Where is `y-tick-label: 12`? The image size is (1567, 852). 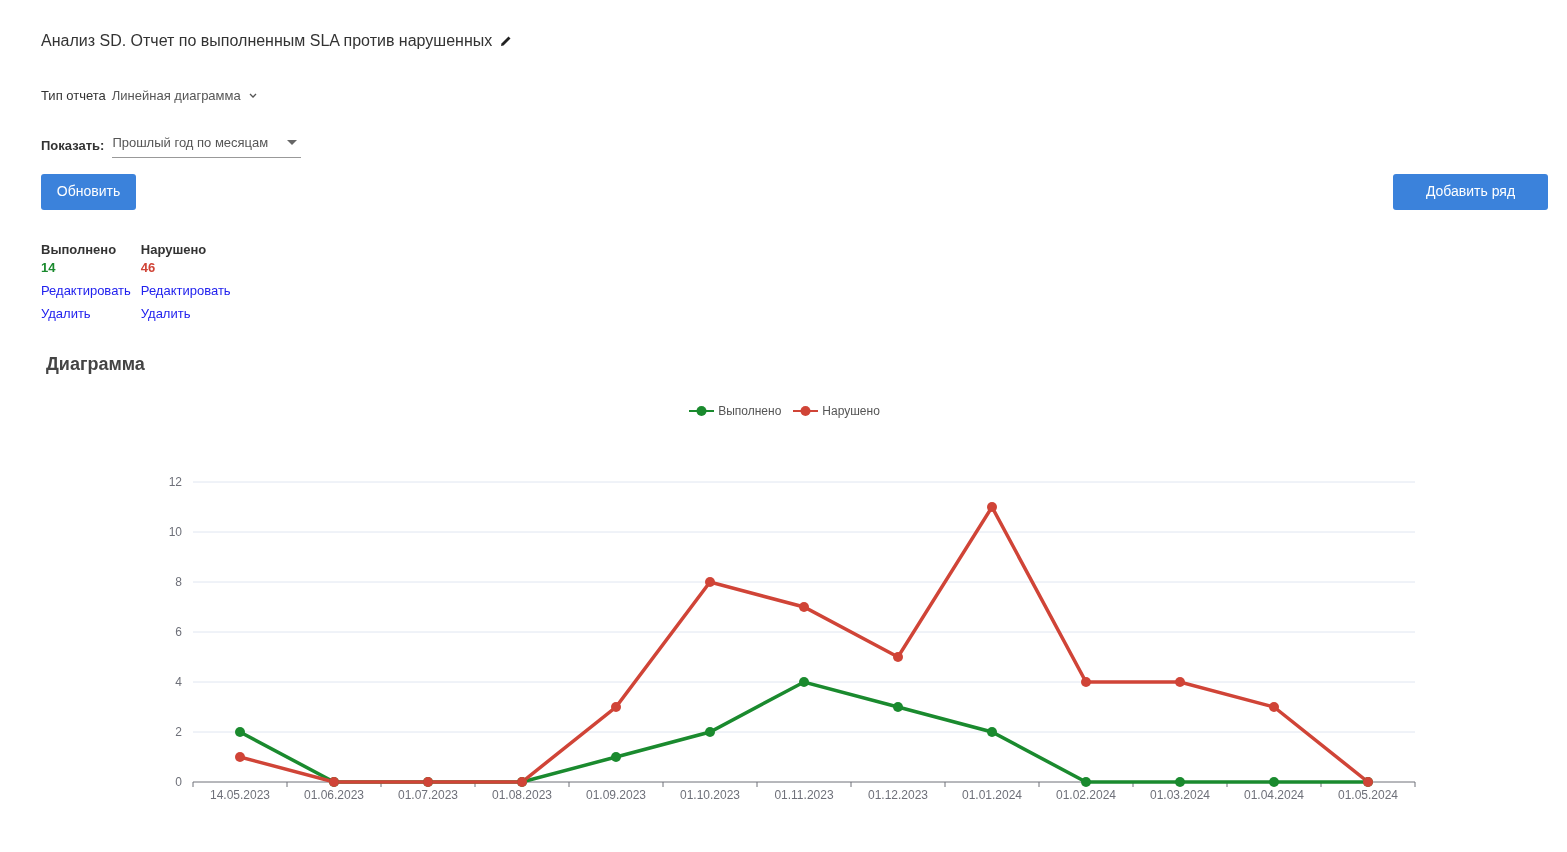 y-tick-label: 12 is located at coordinates (175, 481).